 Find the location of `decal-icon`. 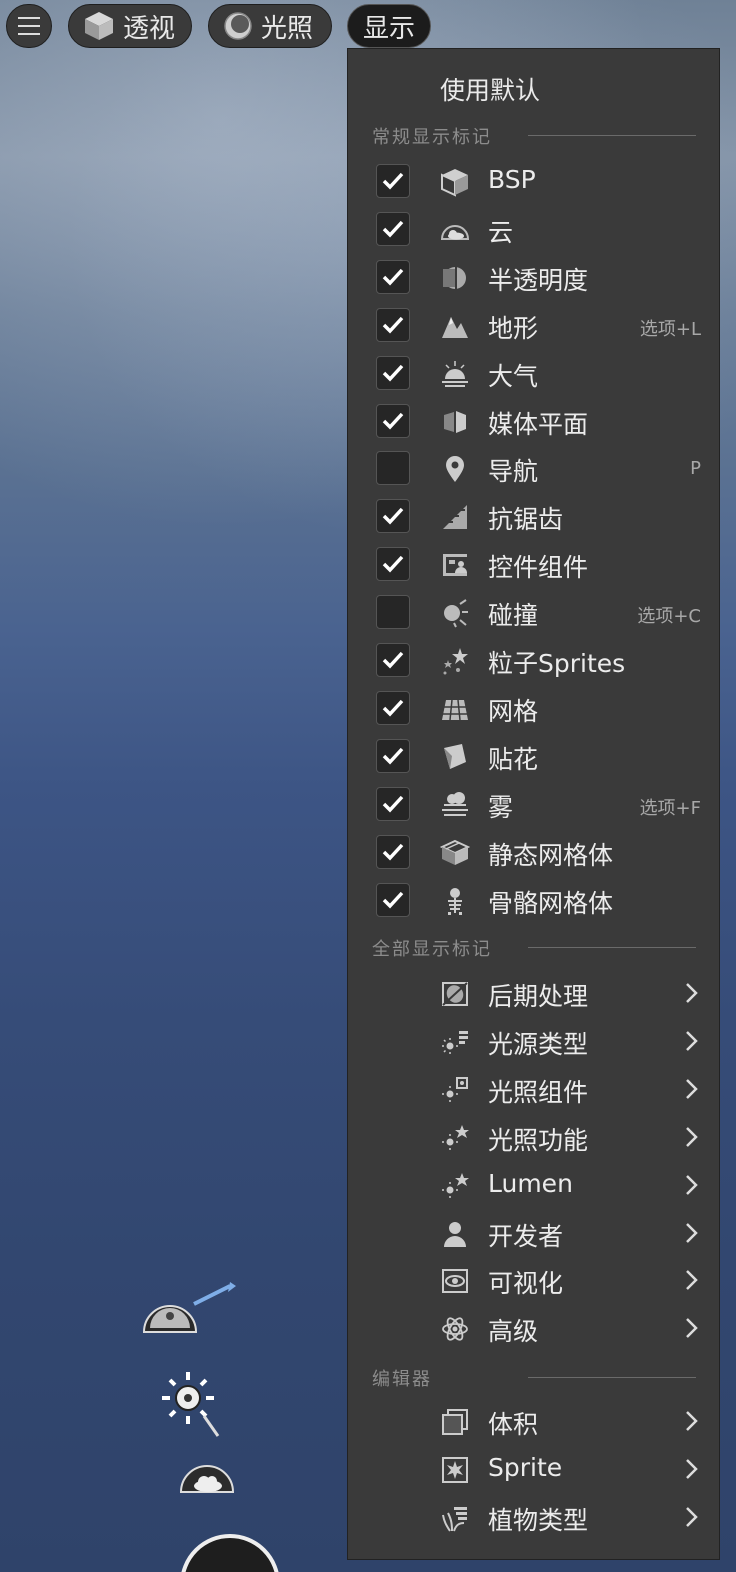

decal-icon is located at coordinates (455, 757).